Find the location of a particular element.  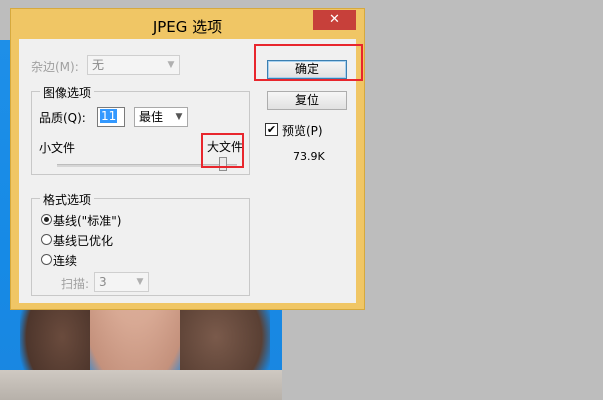

baseline-optimized-label: 基线已优化 is located at coordinates (83, 240).